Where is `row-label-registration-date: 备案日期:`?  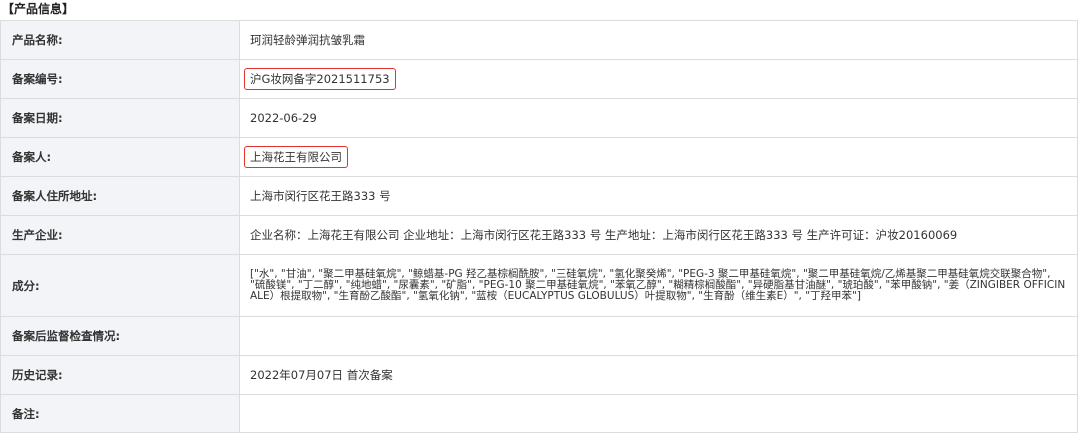 row-label-registration-date: 备案日期: is located at coordinates (120, 118).